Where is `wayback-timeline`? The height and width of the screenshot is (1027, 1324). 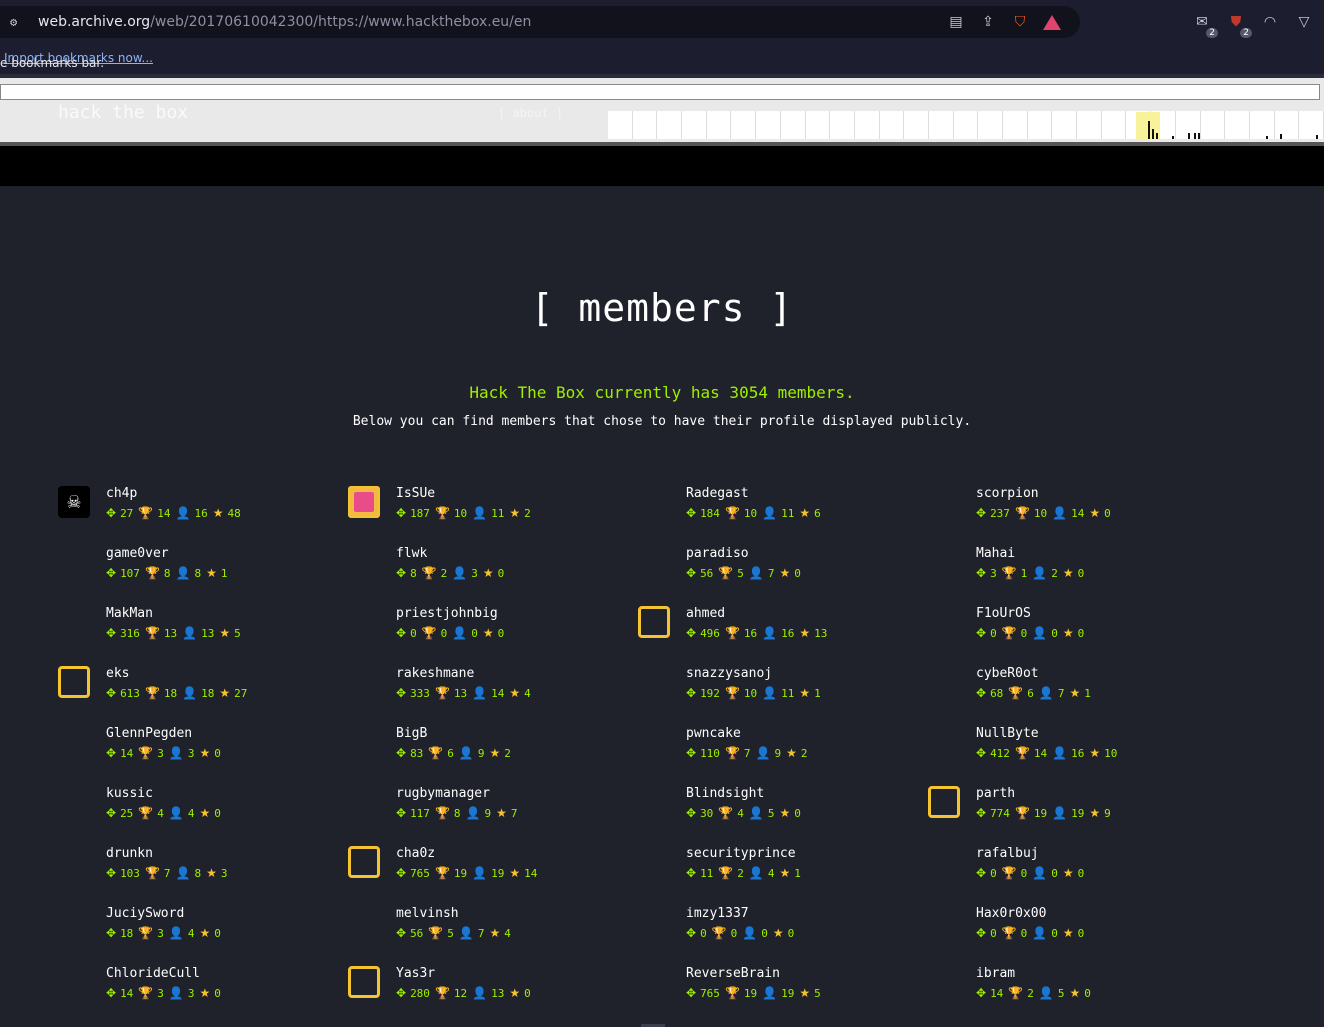 wayback-timeline is located at coordinates (966, 125).